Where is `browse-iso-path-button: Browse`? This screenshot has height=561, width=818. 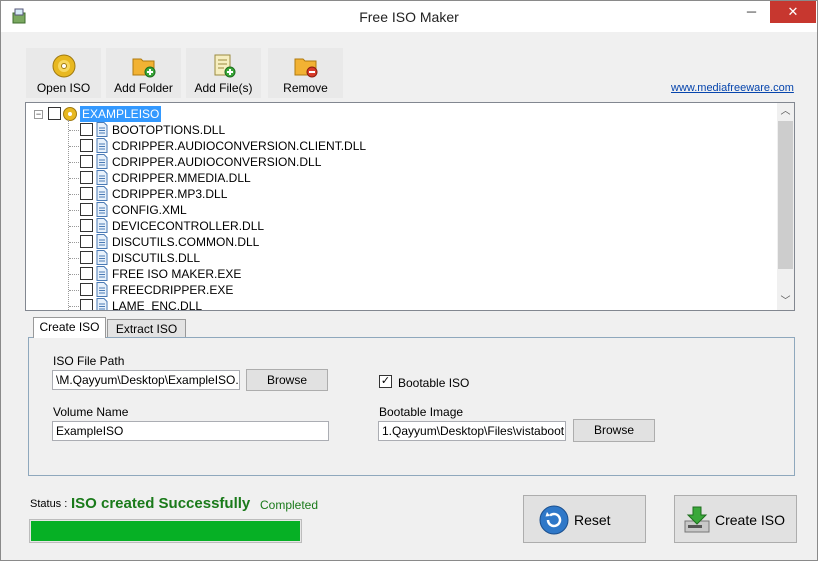 browse-iso-path-button: Browse is located at coordinates (287, 380).